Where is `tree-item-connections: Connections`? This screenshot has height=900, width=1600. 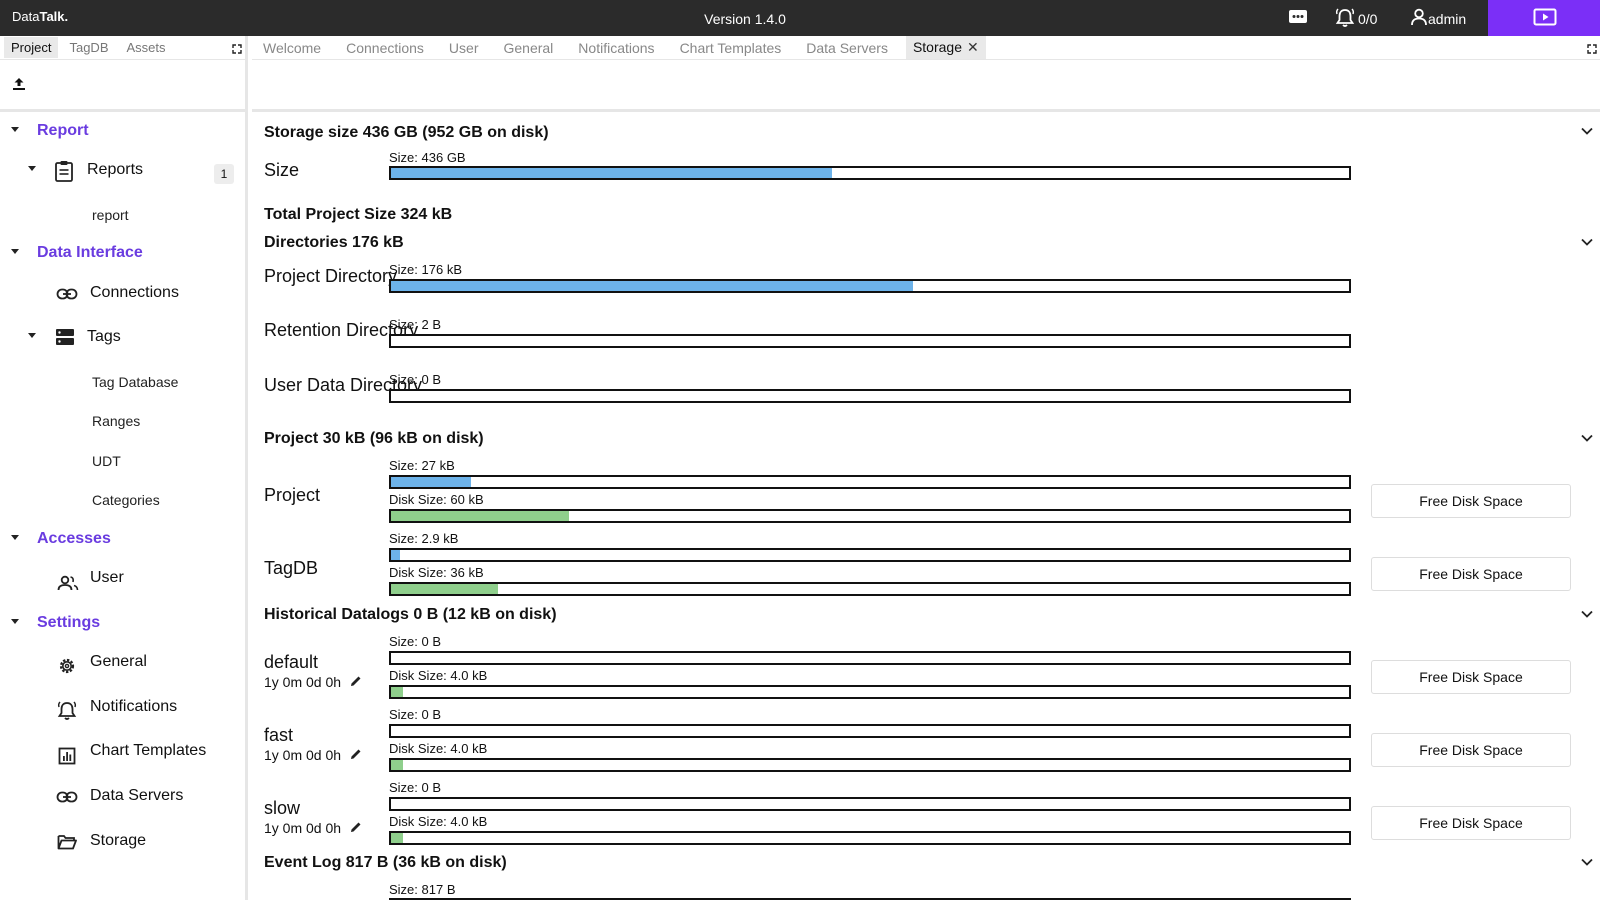
tree-item-connections: Connections is located at coordinates (134, 293).